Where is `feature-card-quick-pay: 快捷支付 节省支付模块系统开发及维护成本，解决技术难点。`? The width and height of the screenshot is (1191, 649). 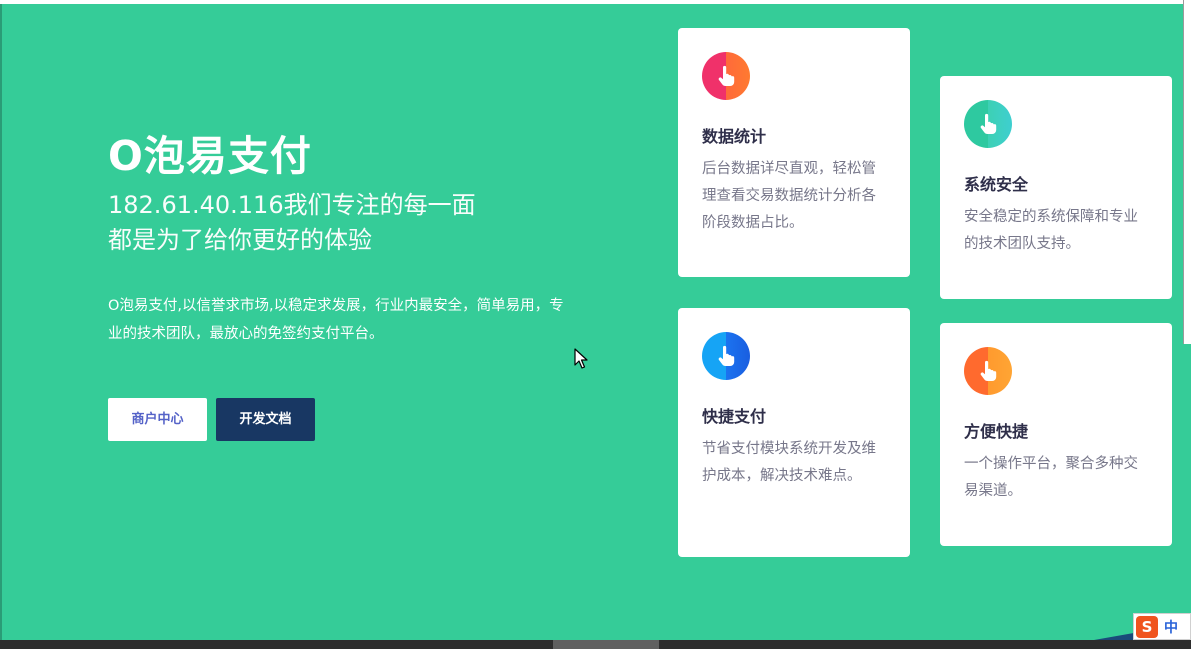 feature-card-quick-pay: 快捷支付 节省支付模块系统开发及维护成本，解决技术难点。 is located at coordinates (794, 432).